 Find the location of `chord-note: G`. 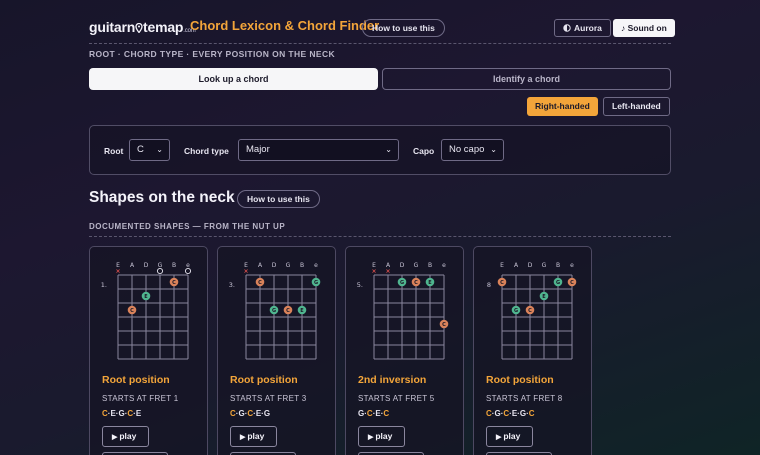

chord-note: G is located at coordinates (267, 413).